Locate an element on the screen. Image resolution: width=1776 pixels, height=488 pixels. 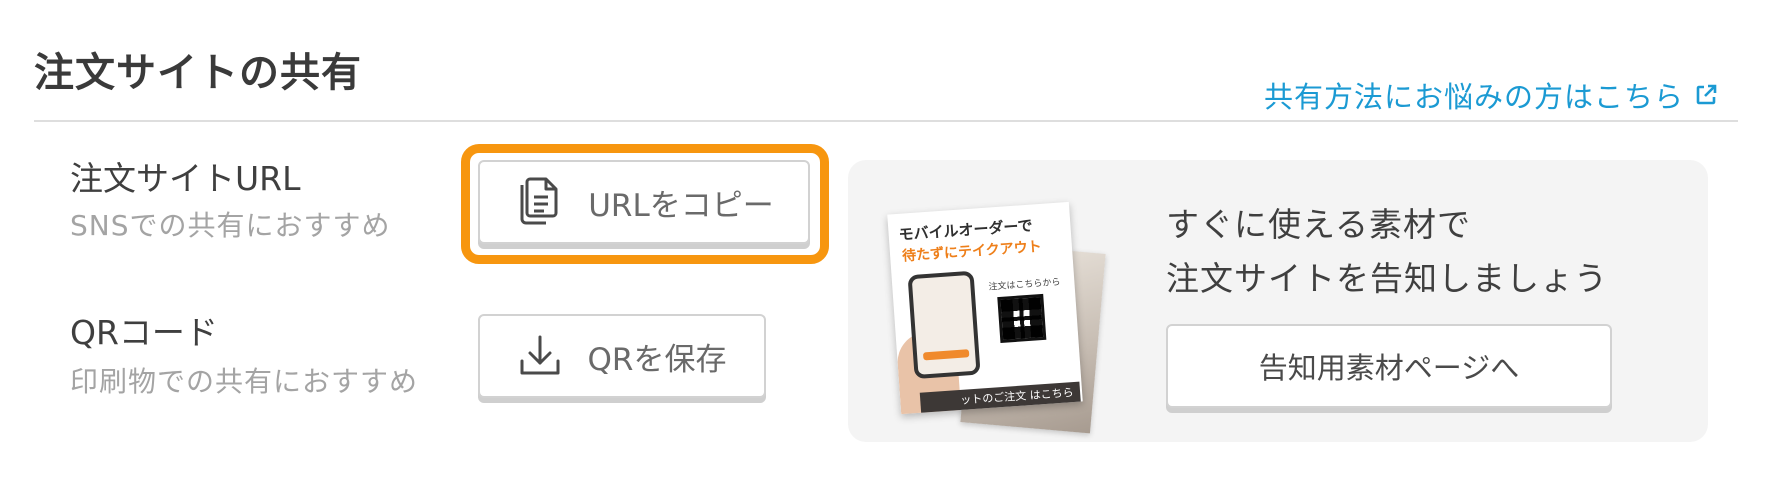
copy-url-label: URLをコピー is located at coordinates (681, 205).